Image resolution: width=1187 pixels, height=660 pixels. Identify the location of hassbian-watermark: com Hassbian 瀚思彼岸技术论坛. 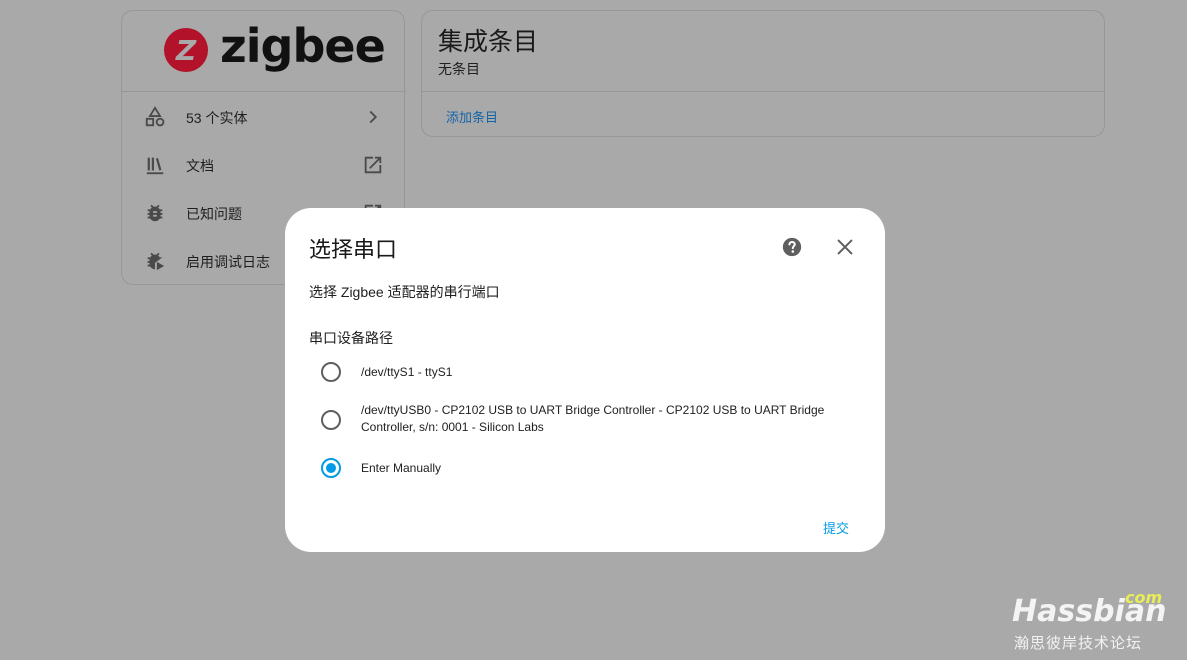
(1095, 621).